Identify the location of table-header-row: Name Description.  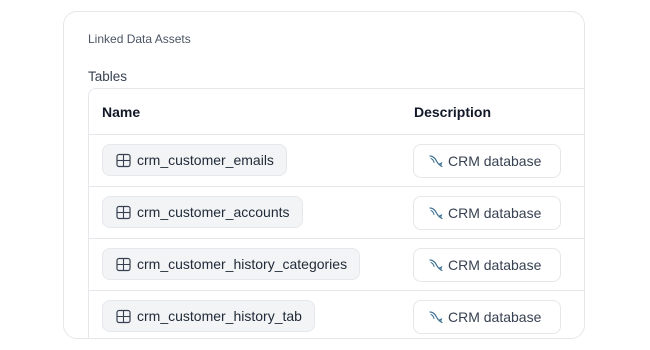
(336, 112).